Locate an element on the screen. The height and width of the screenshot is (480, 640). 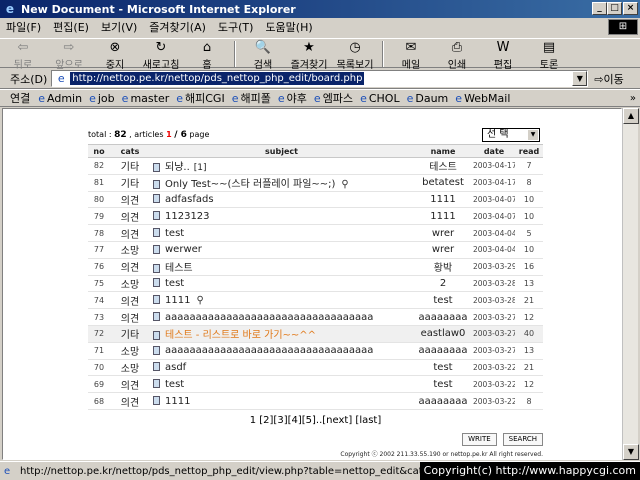
table-row: 76 의견 테스트 황박 2003-03-29 16 is located at coordinates (315, 267).